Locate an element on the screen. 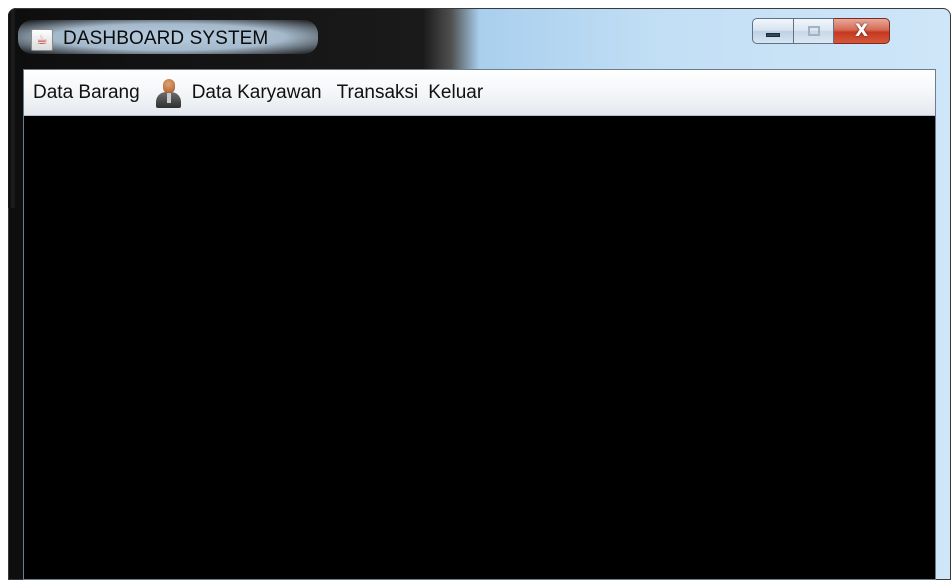  menu-label: Keluar is located at coordinates (456, 92).